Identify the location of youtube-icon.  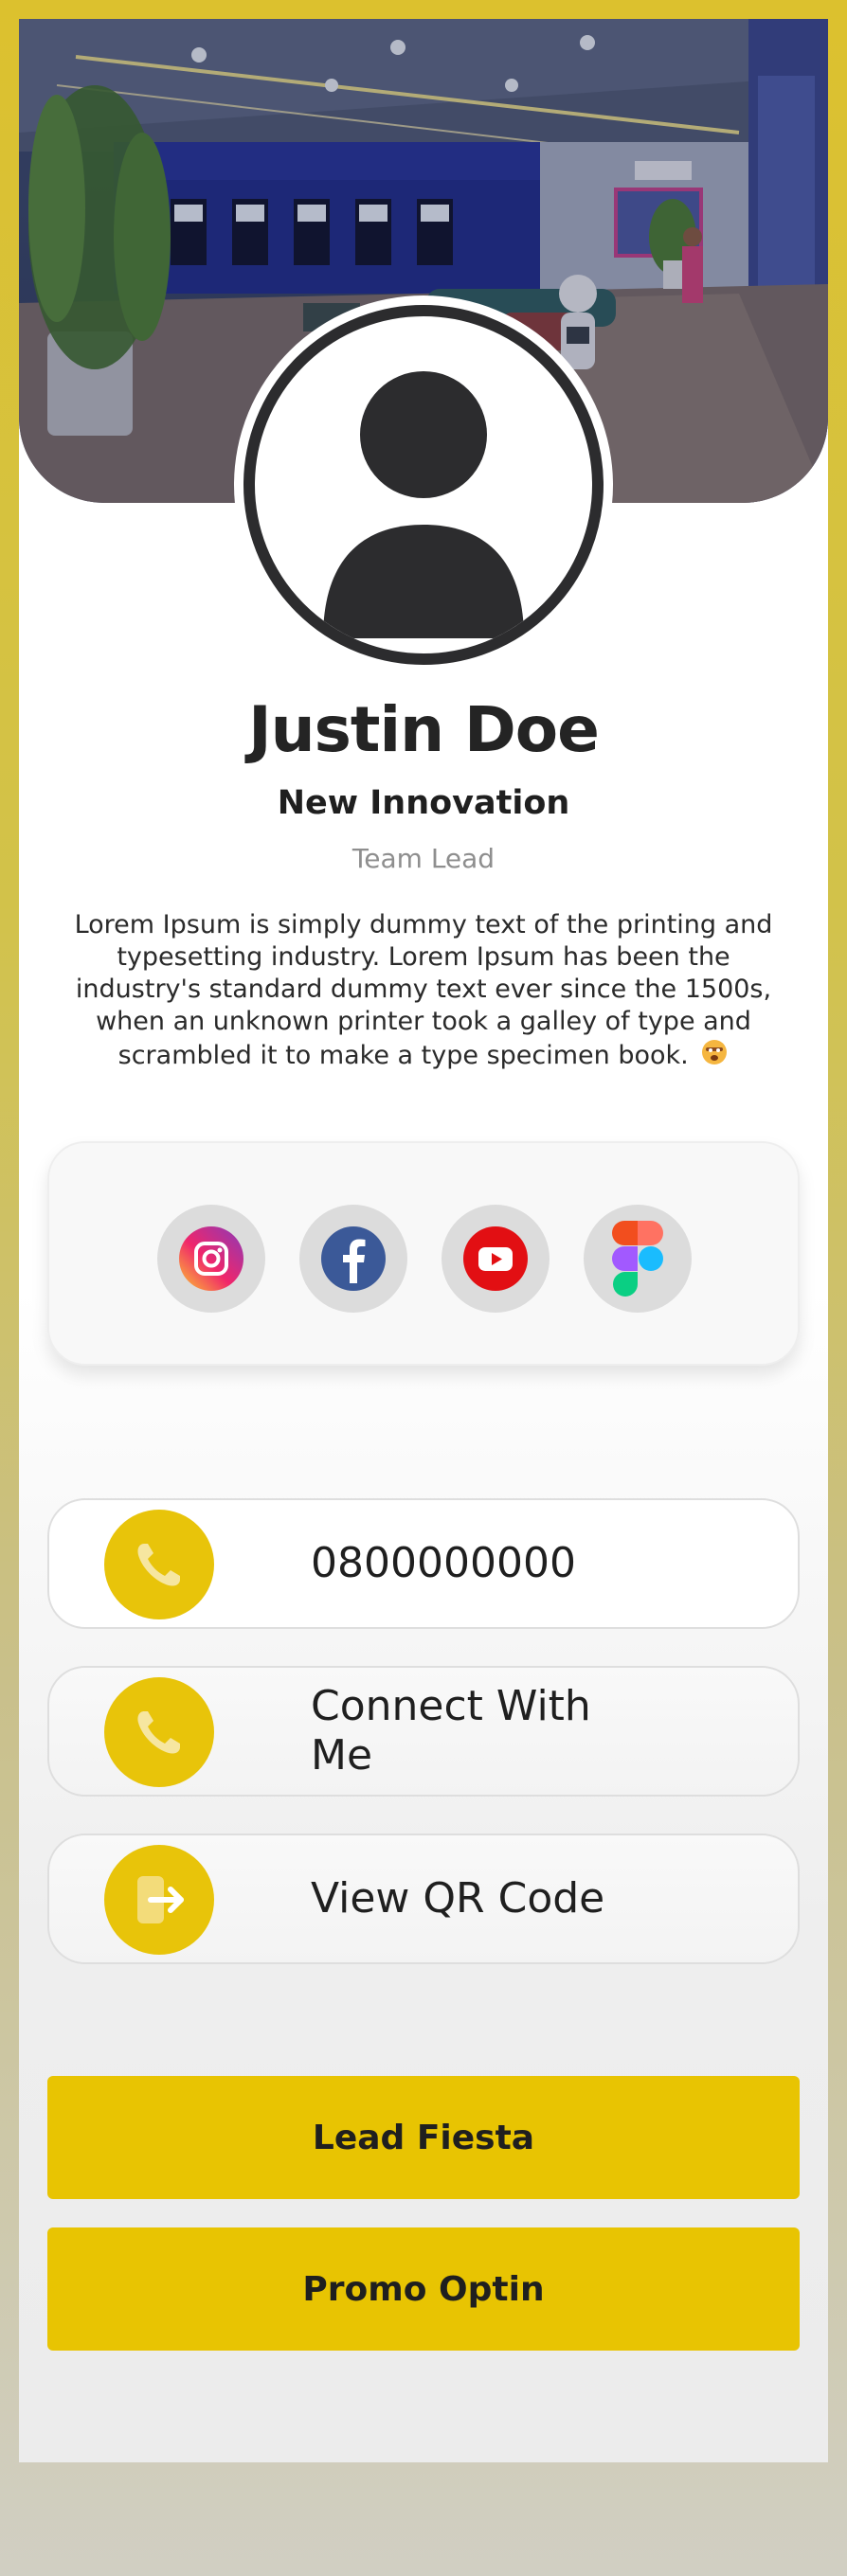
(496, 1258).